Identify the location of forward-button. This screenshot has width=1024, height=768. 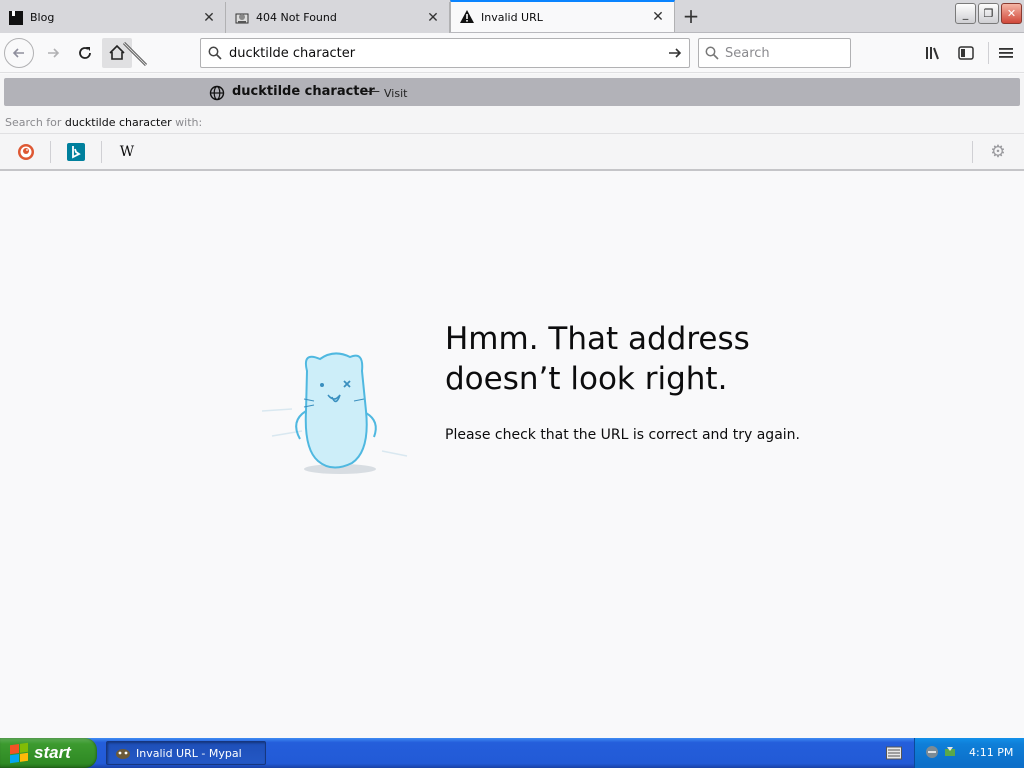
(53, 53).